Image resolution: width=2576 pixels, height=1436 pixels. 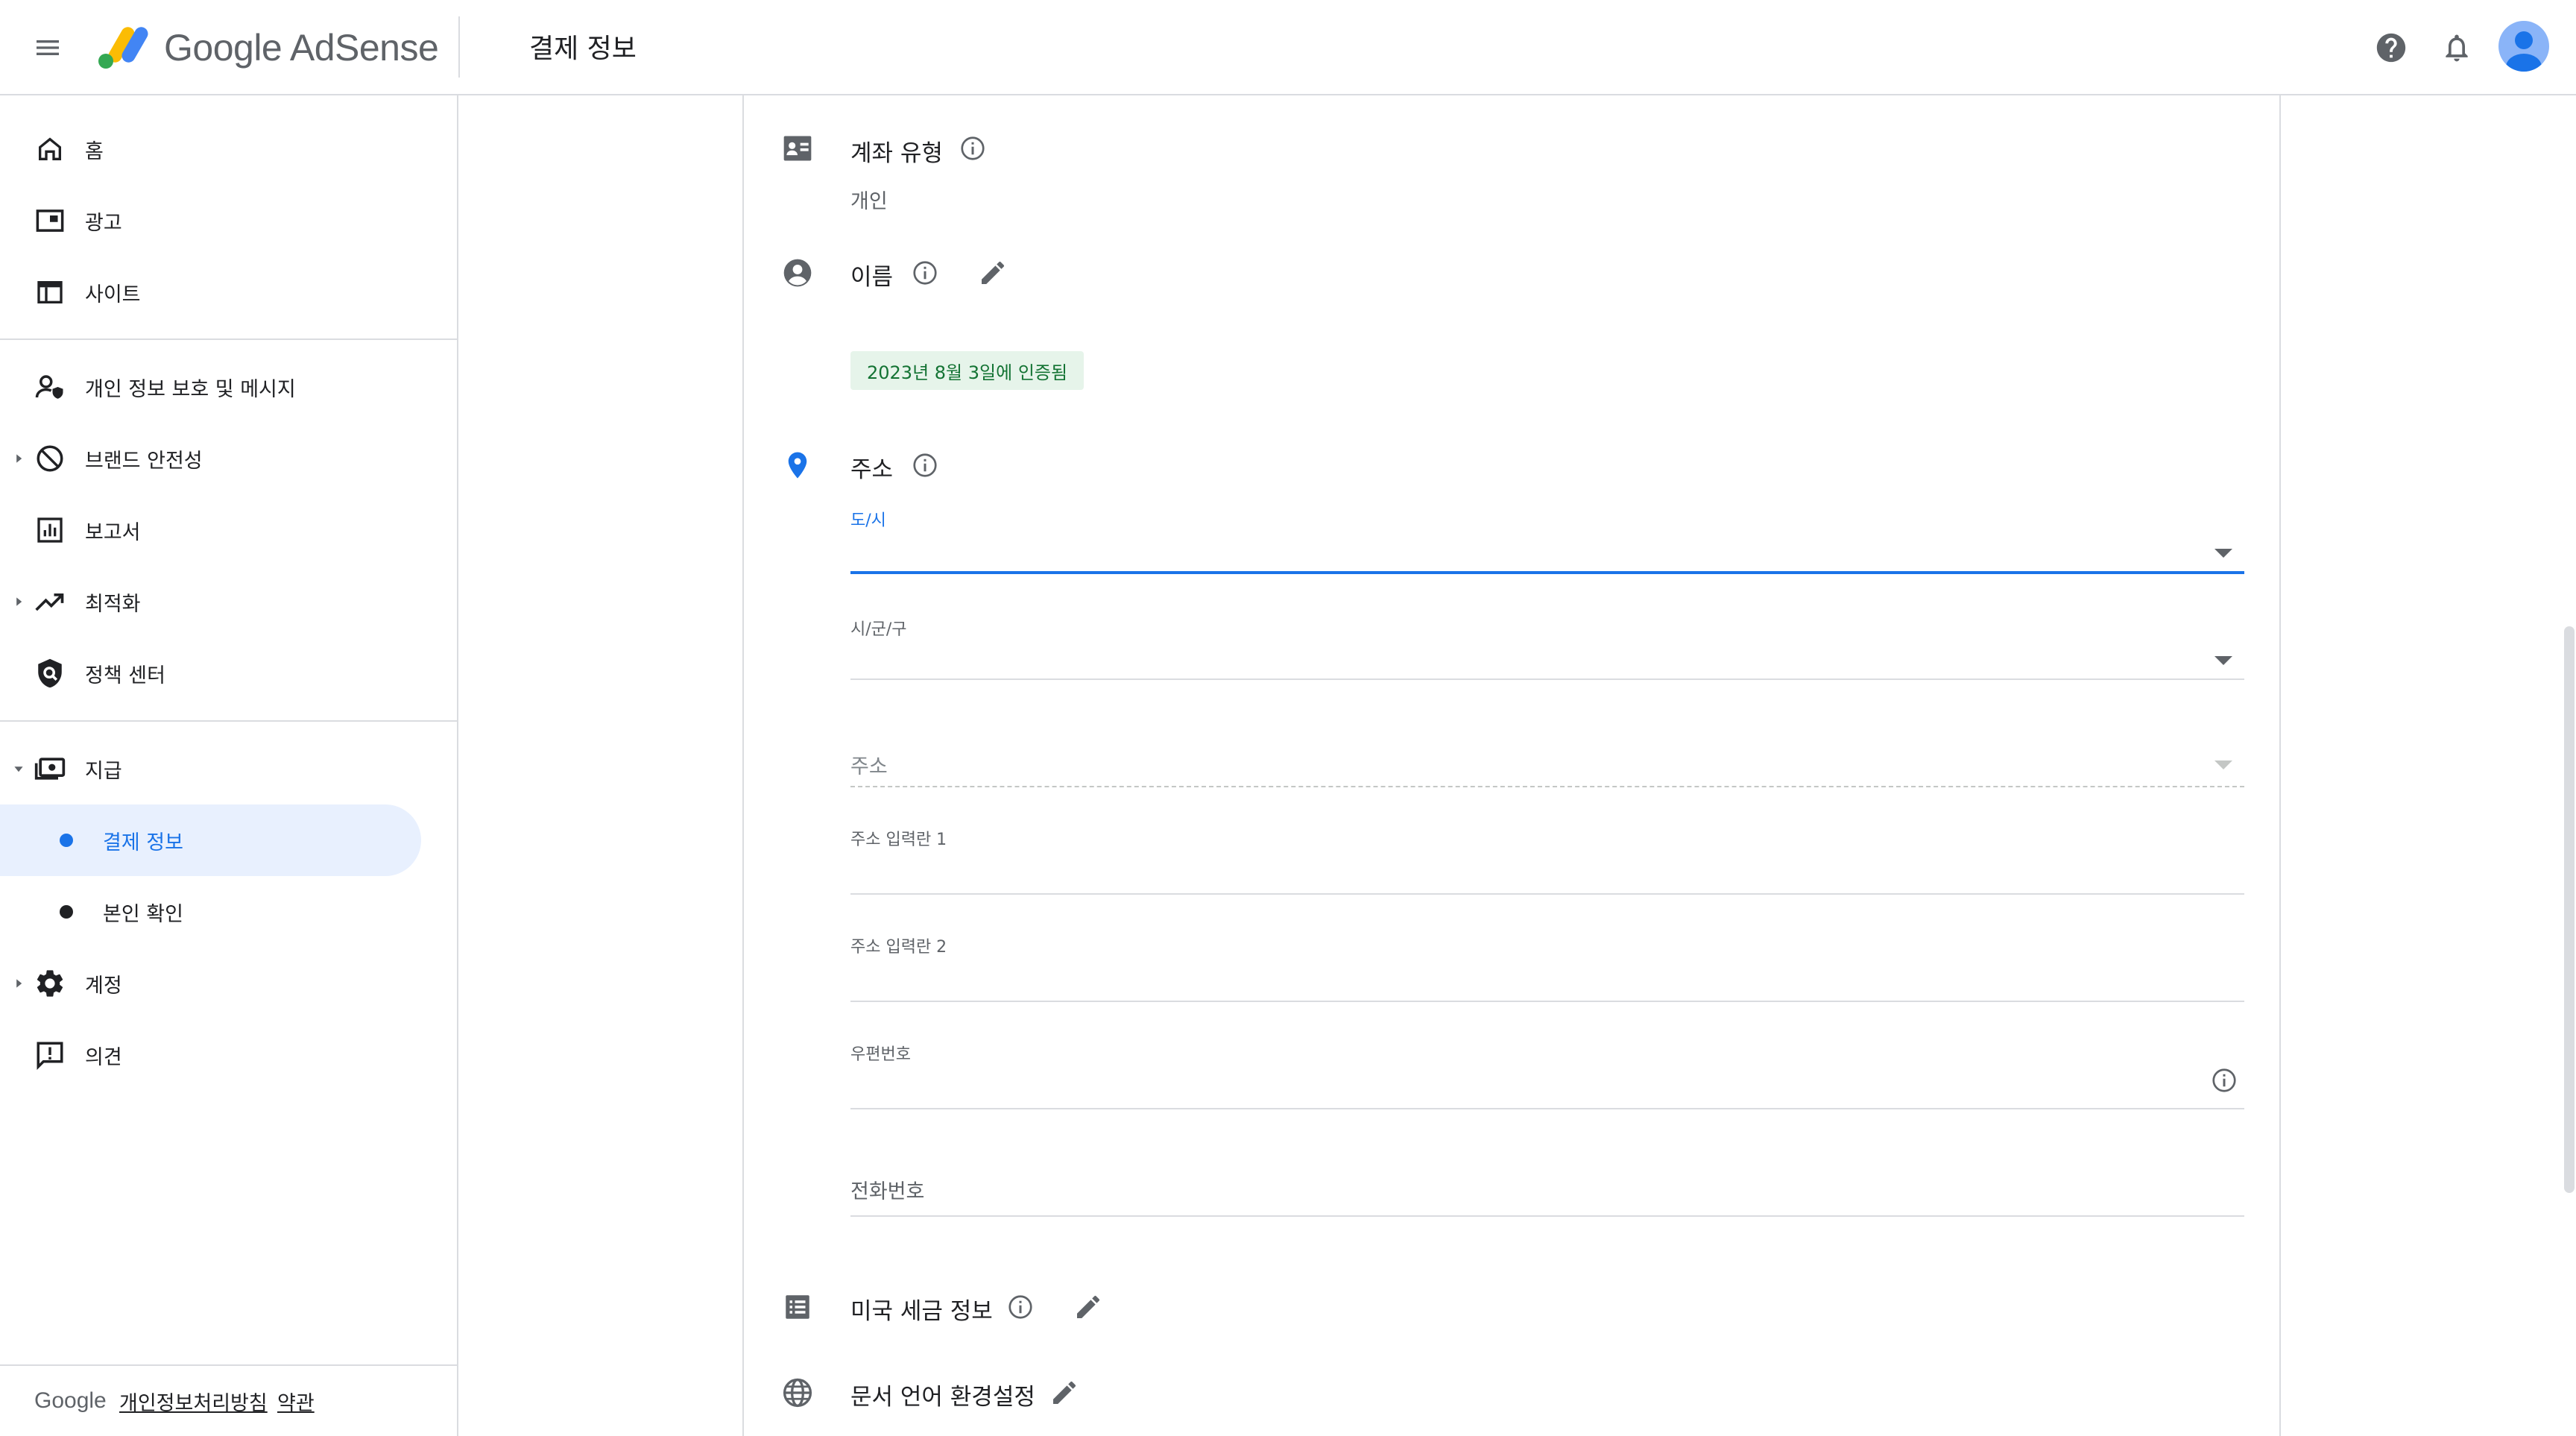 I want to click on policy-icon, so click(x=50, y=673).